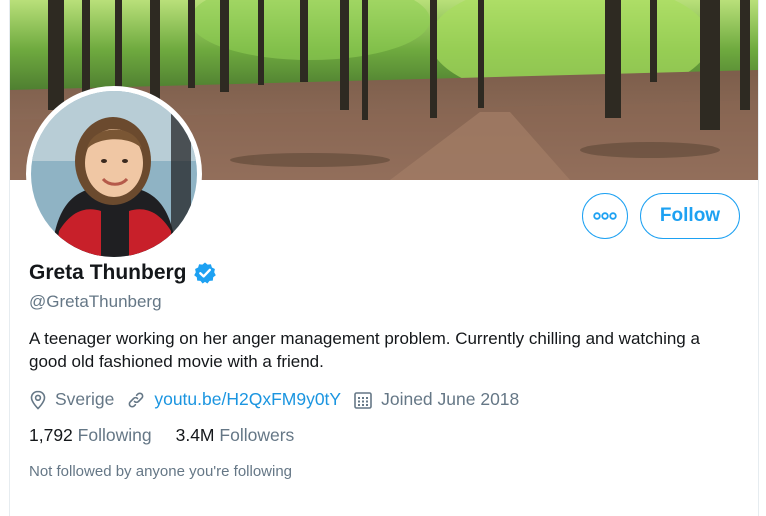 Image resolution: width=766 pixels, height=516 pixels. Describe the element at coordinates (114, 435) in the screenshot. I see `following-label: Following` at that location.